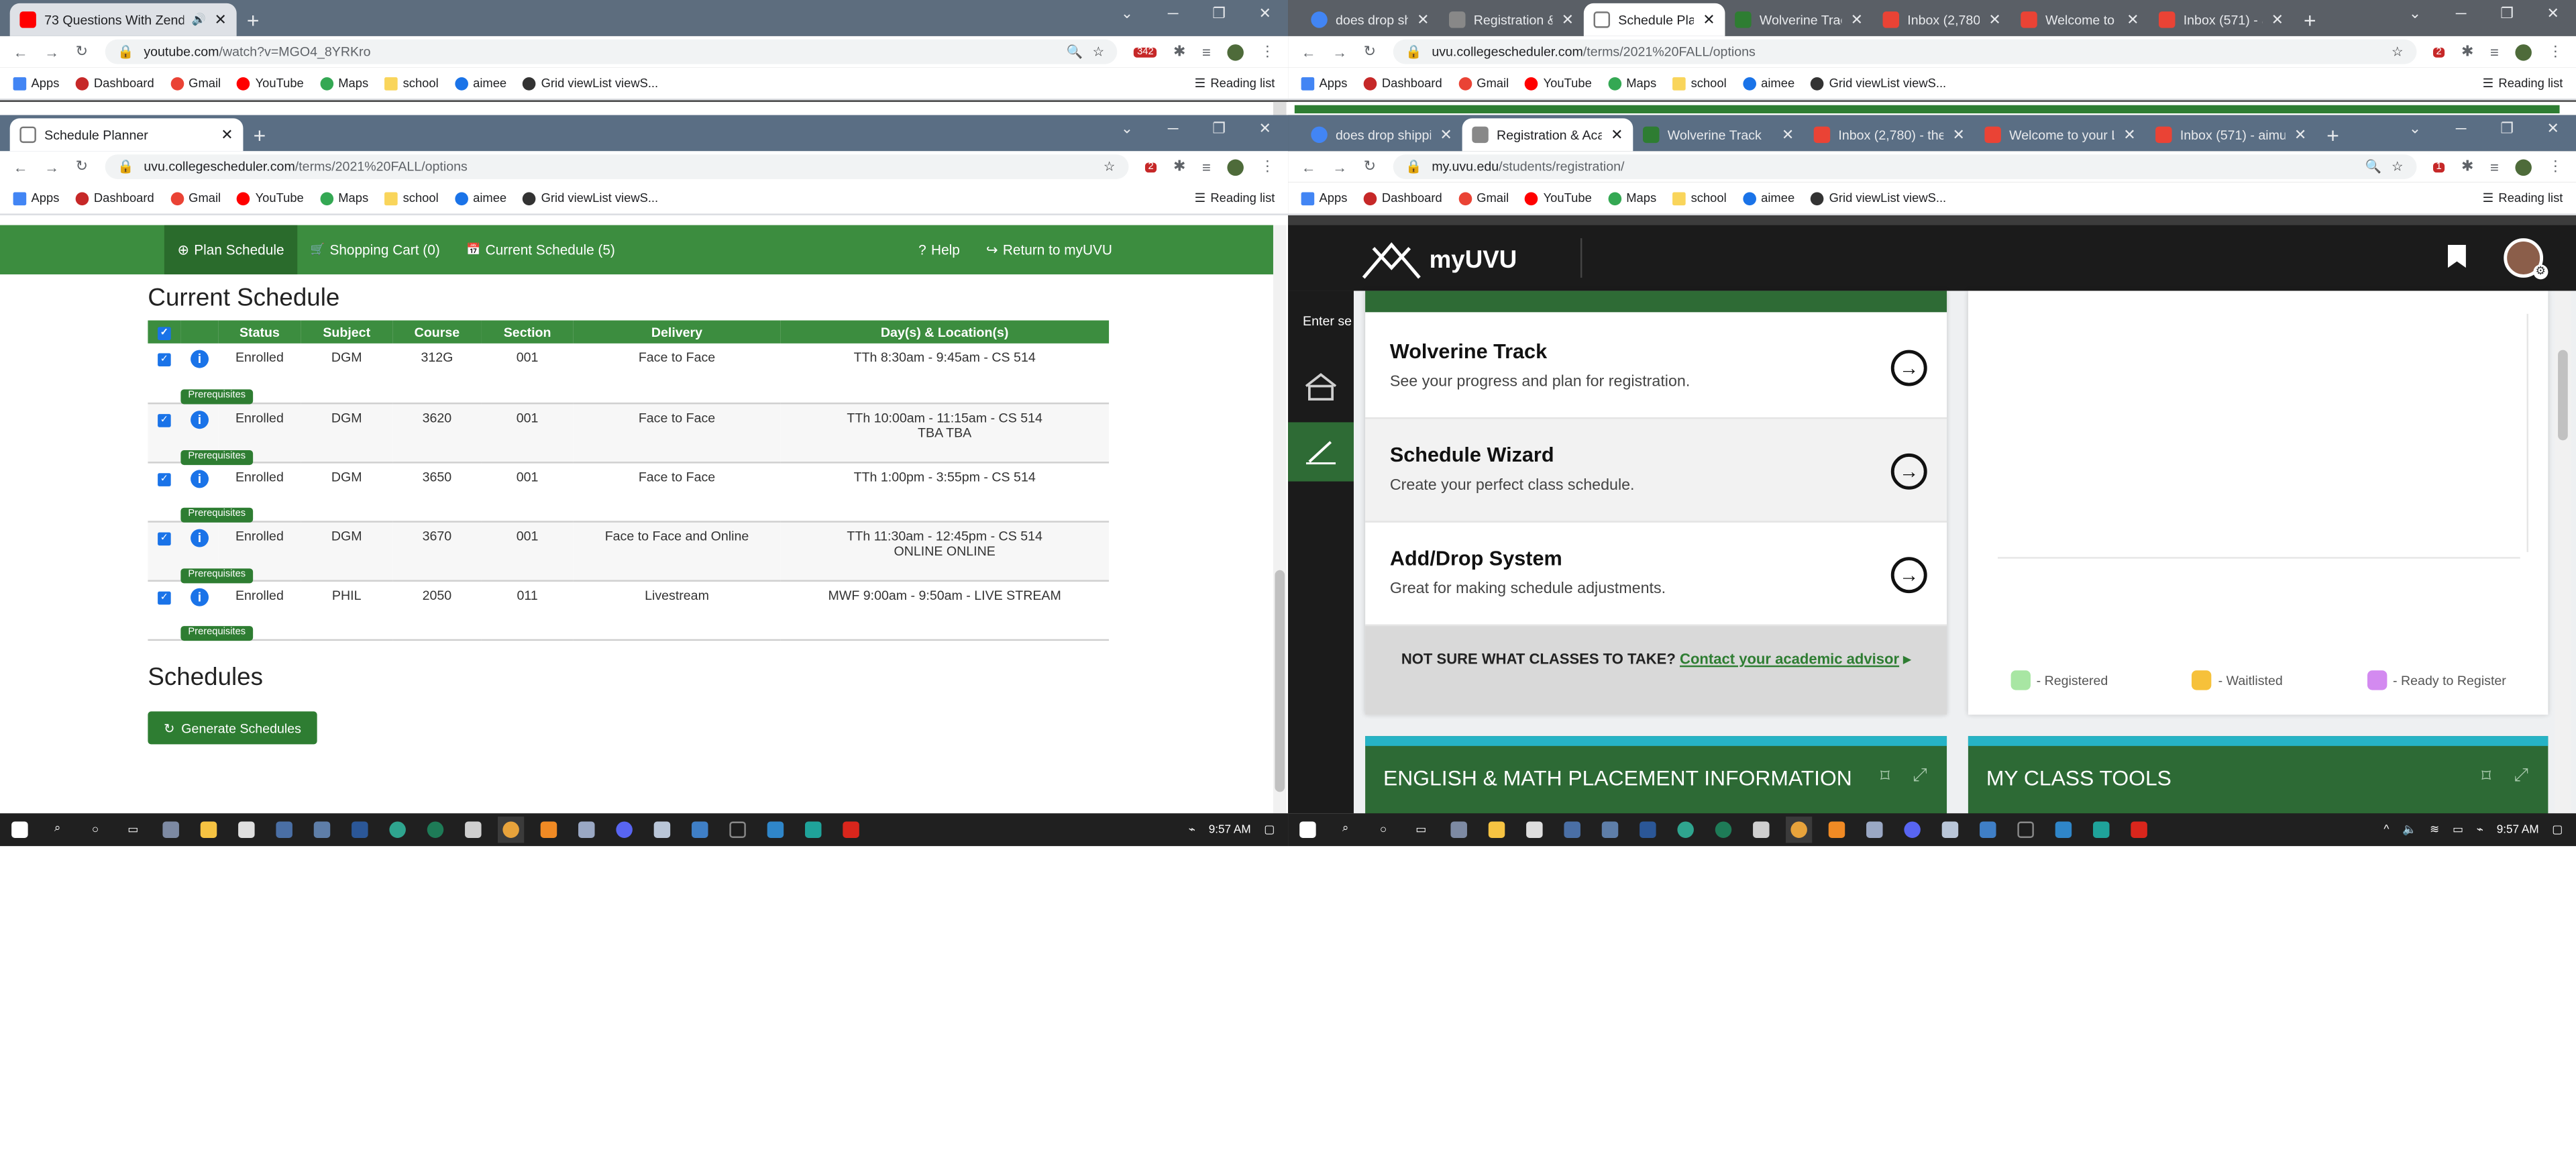 This screenshot has width=2576, height=1160. I want to click on tab-inbox-2780: Inbox (2,780) ✕, so click(1942, 19).